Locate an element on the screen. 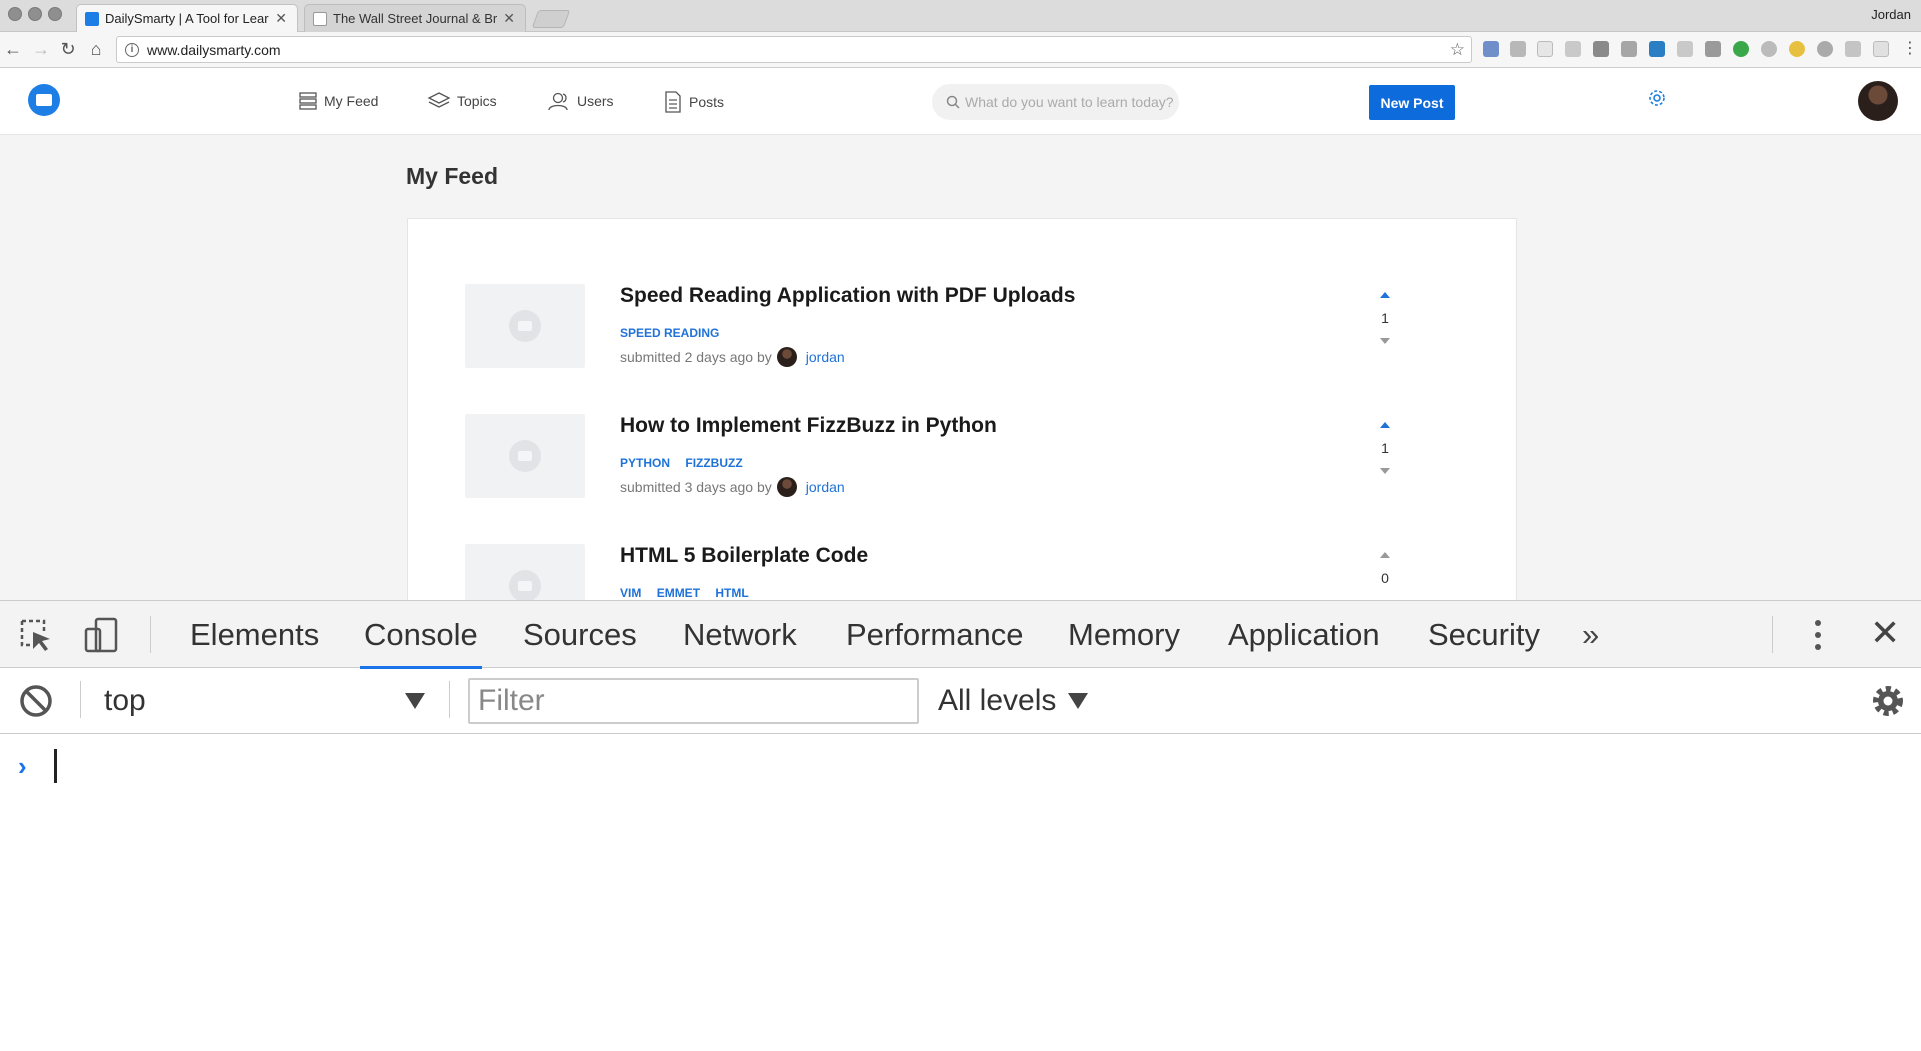 The width and height of the screenshot is (1921, 1051). inspect-element-icon is located at coordinates (36, 635).